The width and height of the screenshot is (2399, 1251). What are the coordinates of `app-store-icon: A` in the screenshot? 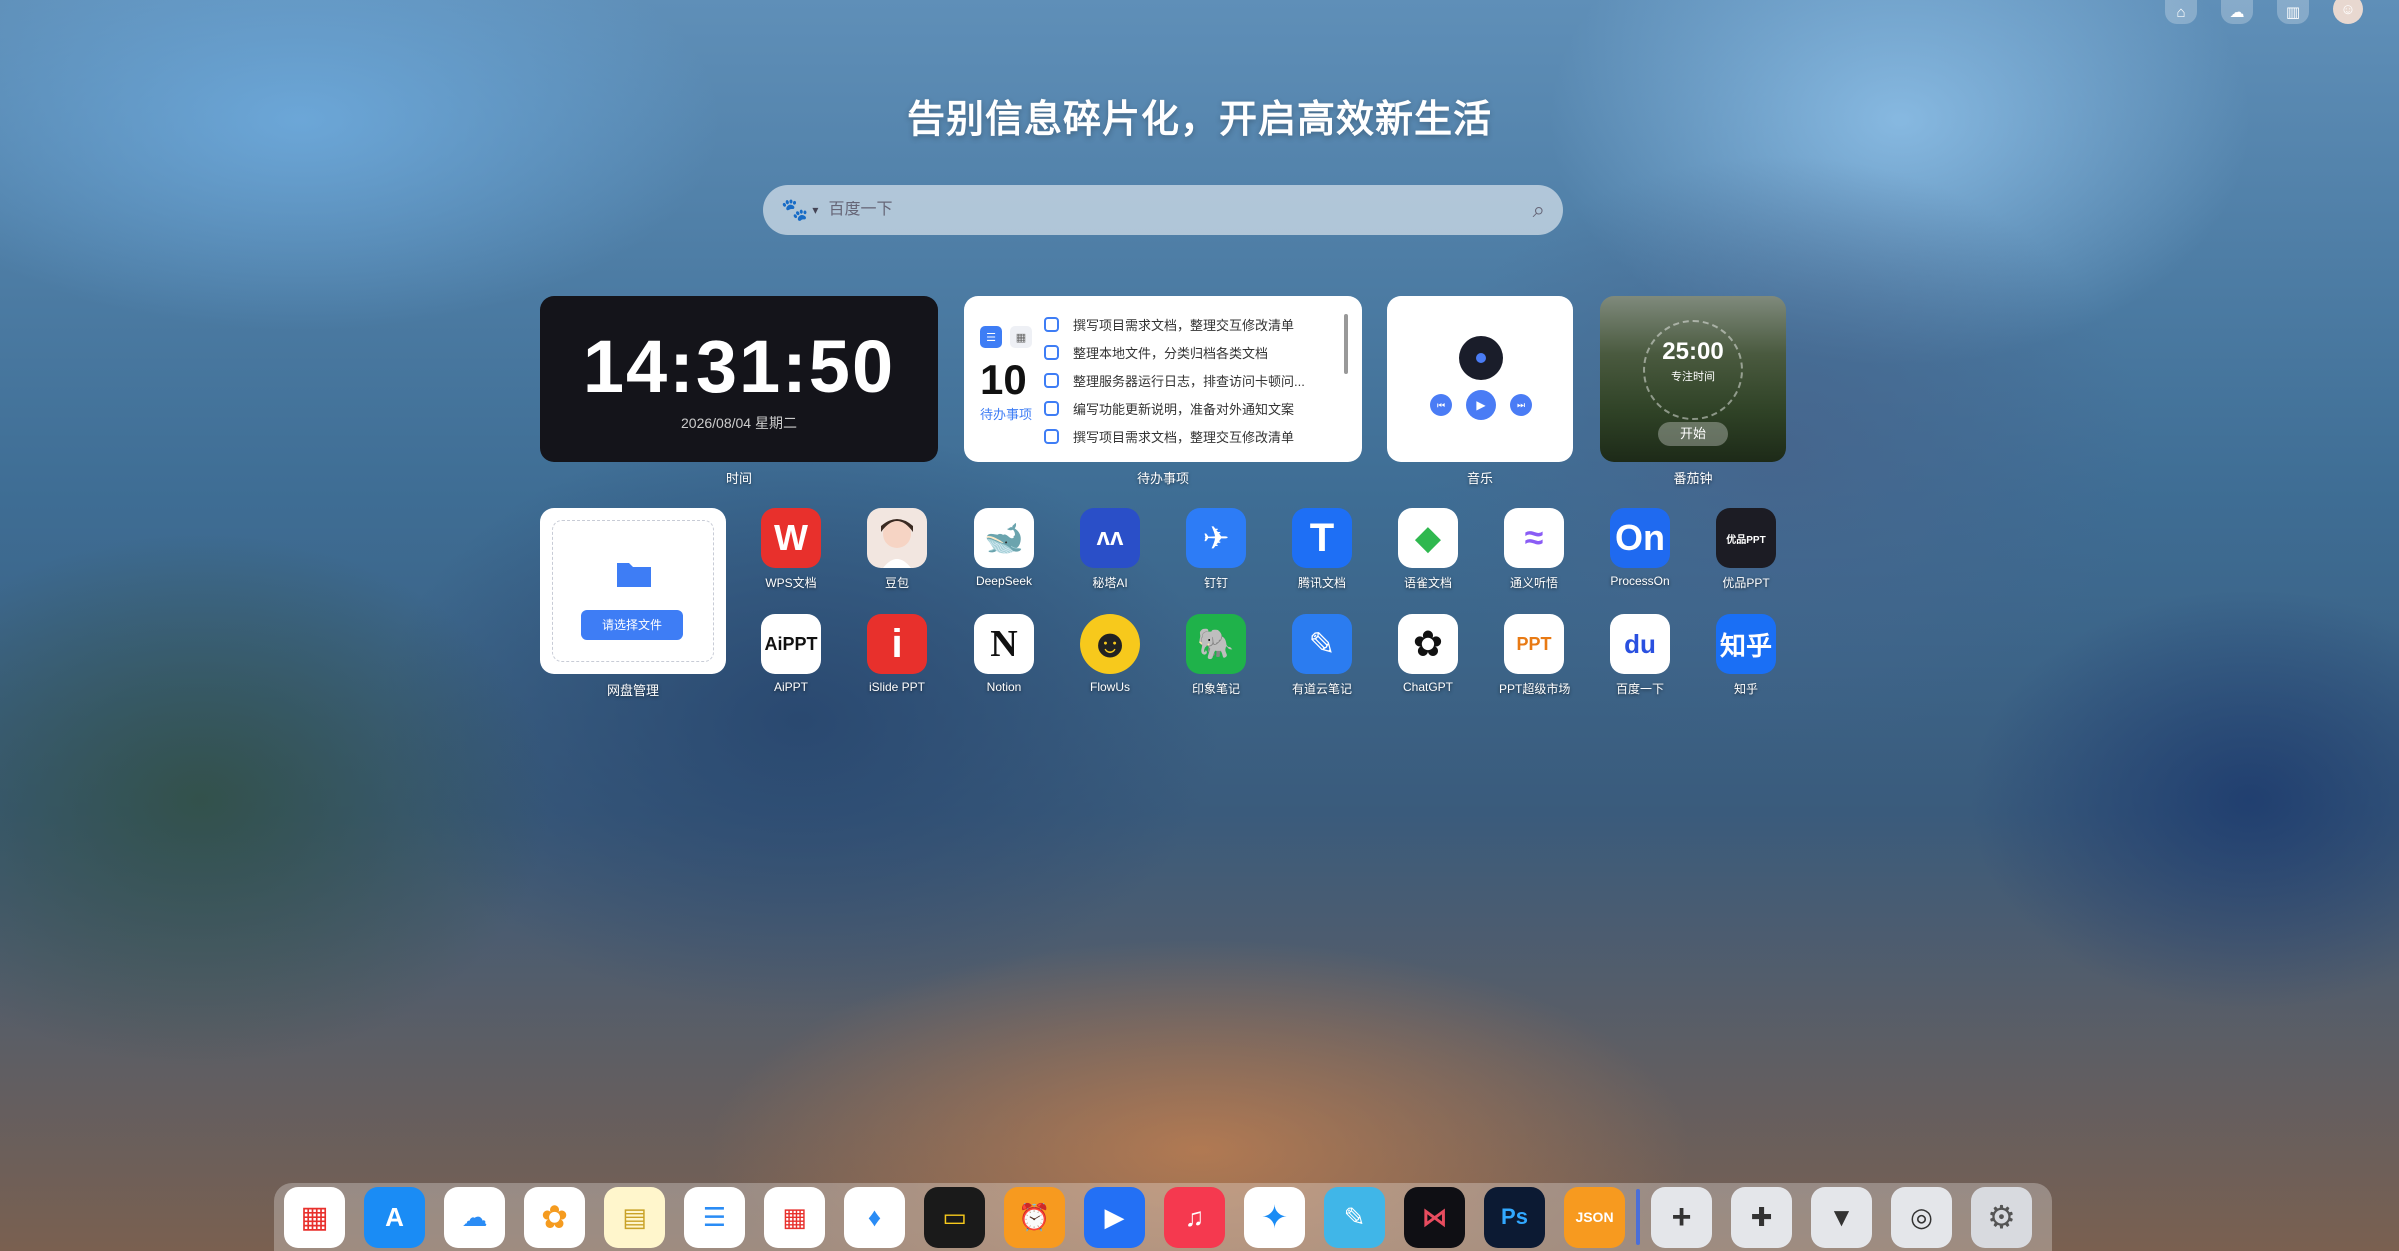 It's located at (394, 1217).